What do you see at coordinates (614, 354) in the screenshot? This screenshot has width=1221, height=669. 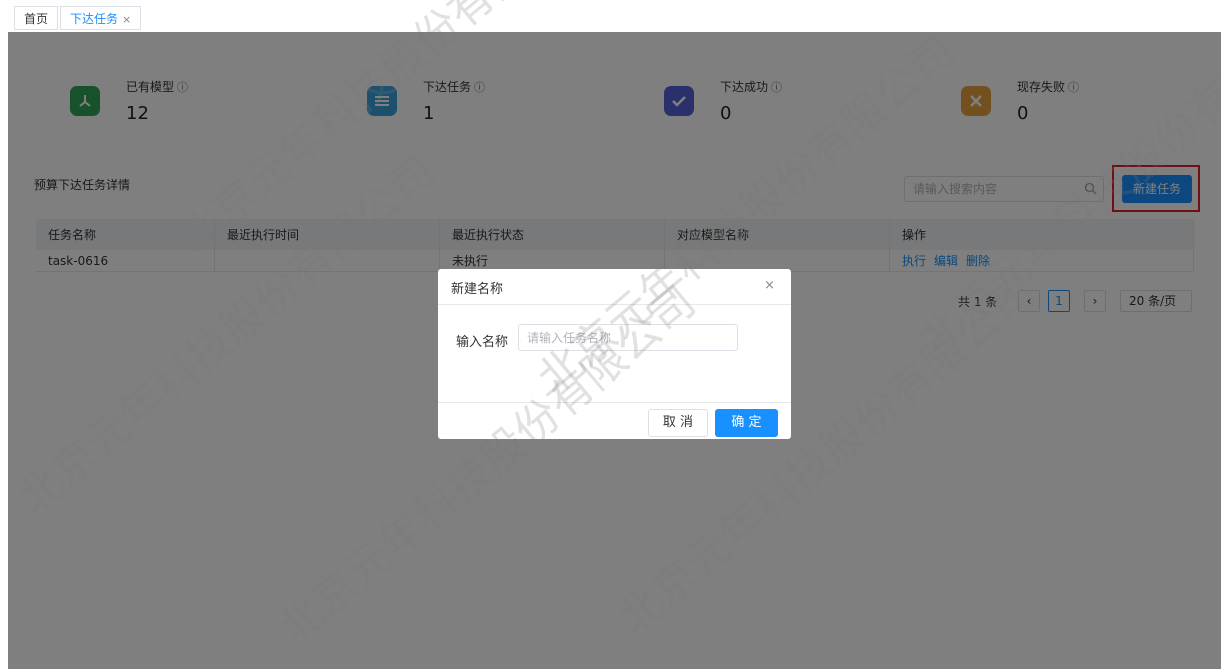 I see `new-name-dialog: 新建名称 × 输入名称 取 消 确 定` at bounding box center [614, 354].